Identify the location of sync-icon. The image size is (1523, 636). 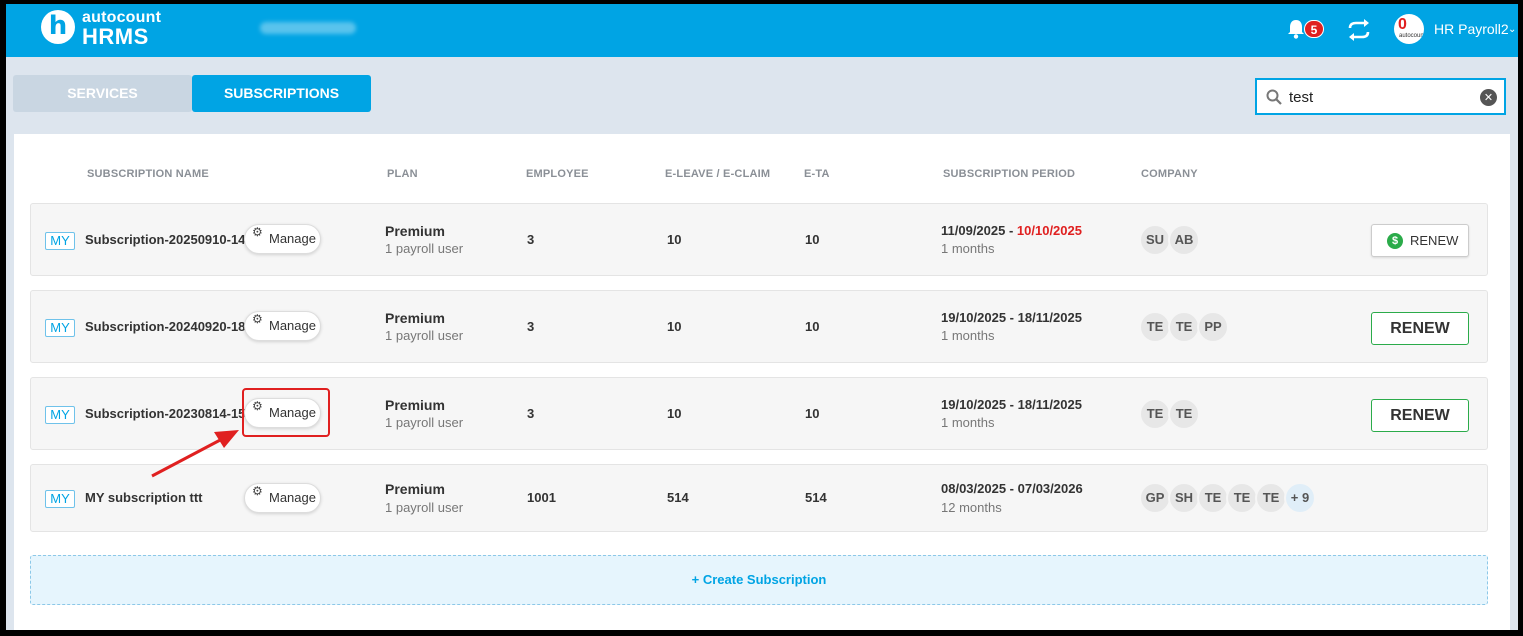
(1359, 30).